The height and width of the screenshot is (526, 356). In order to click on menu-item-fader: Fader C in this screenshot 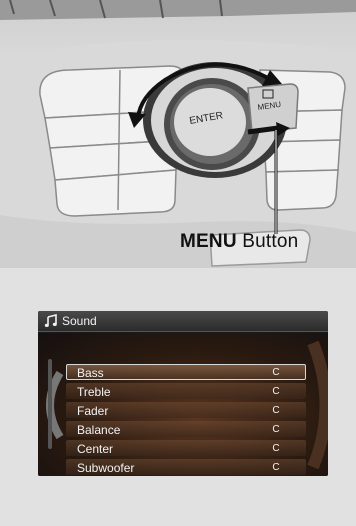, I will do `click(187, 410)`.